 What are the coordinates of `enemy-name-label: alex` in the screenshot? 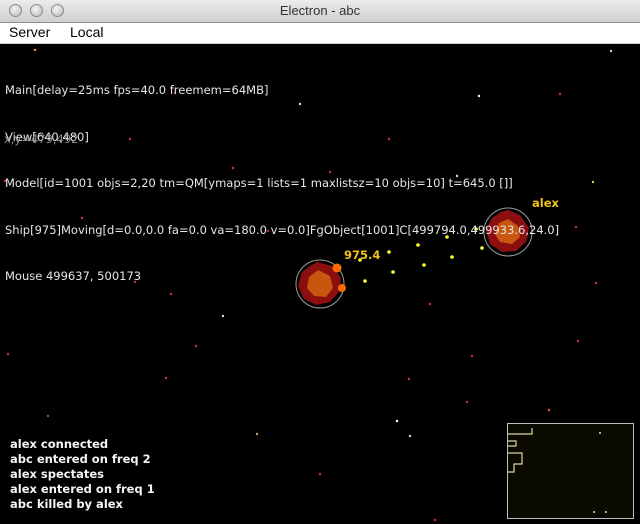 It's located at (545, 203).